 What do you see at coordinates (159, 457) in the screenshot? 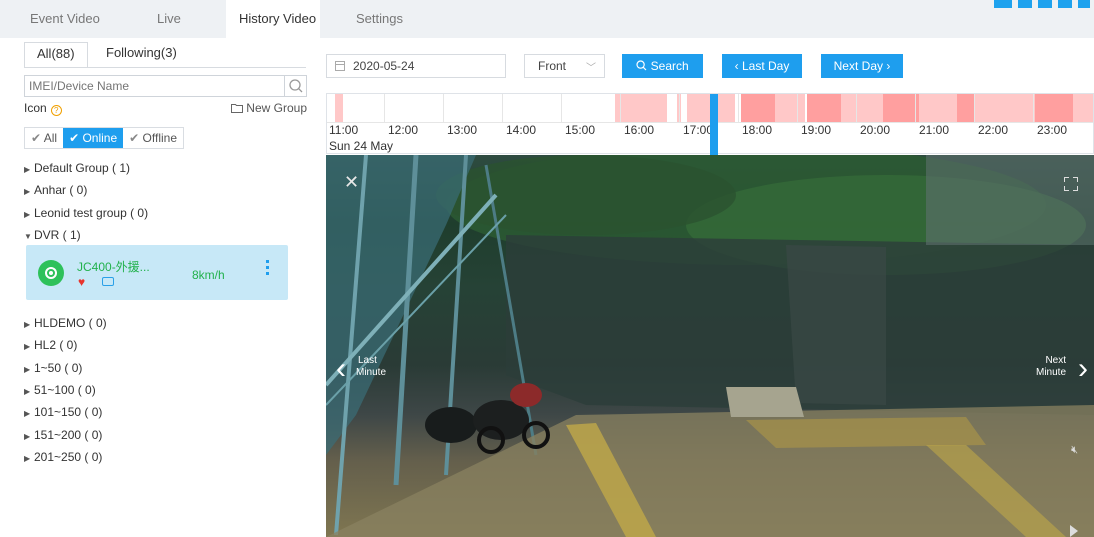
I see `group-201-250: ▶ 201~250 ( 0)` at bounding box center [159, 457].